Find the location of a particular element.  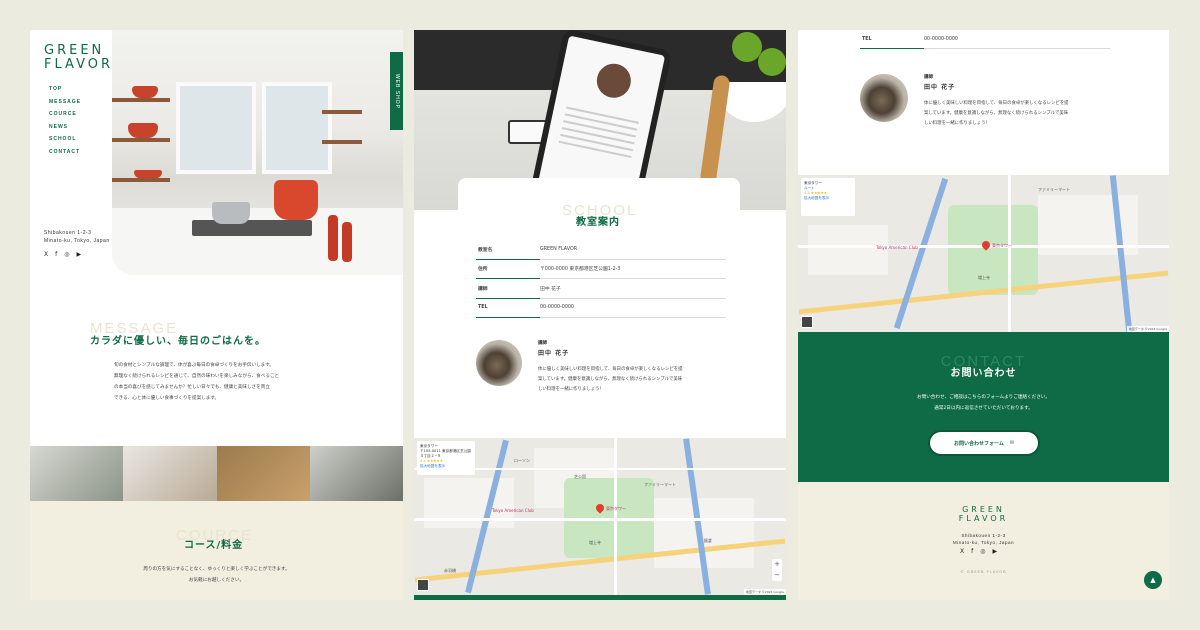

red-pot is located at coordinates (296, 200).